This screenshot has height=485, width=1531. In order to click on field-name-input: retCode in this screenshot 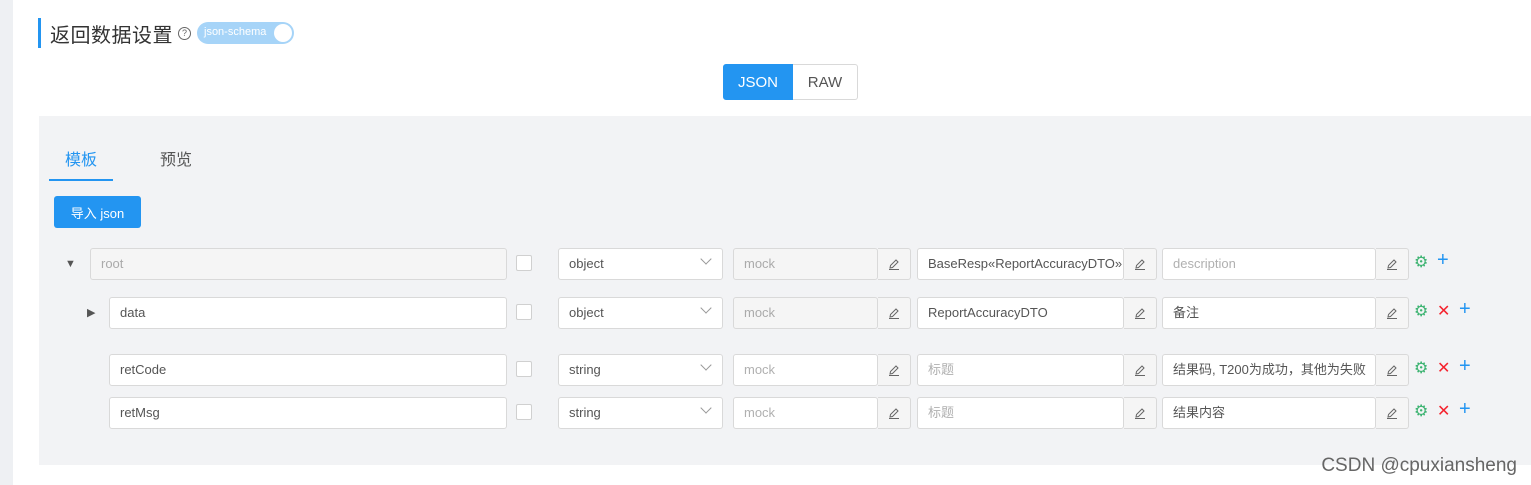, I will do `click(308, 370)`.